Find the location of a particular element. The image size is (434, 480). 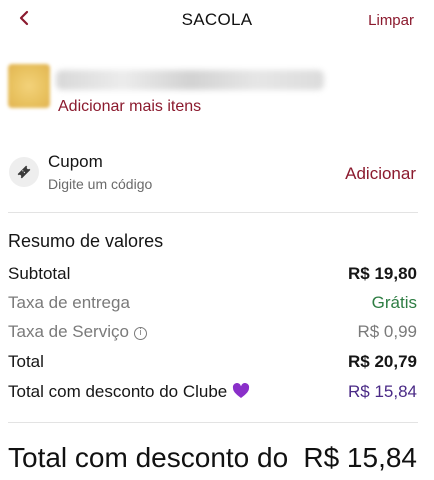

store-logo is located at coordinates (29, 86).